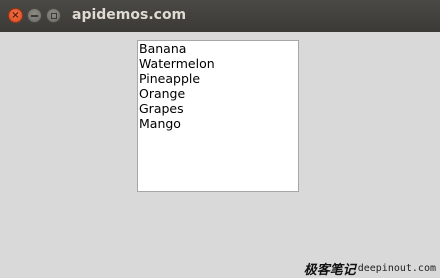 The height and width of the screenshot is (278, 440). What do you see at coordinates (218, 63) in the screenshot?
I see `list-item: Watermelon` at bounding box center [218, 63].